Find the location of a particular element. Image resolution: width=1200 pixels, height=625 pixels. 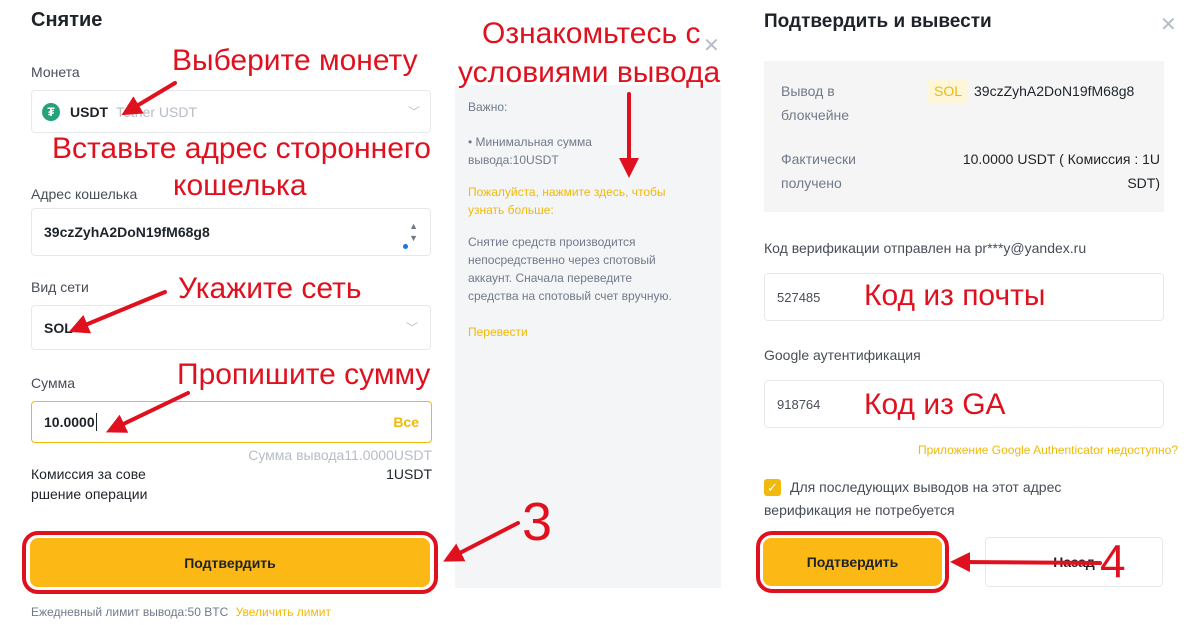

annotation-network: Укажите сеть is located at coordinates (270, 288).